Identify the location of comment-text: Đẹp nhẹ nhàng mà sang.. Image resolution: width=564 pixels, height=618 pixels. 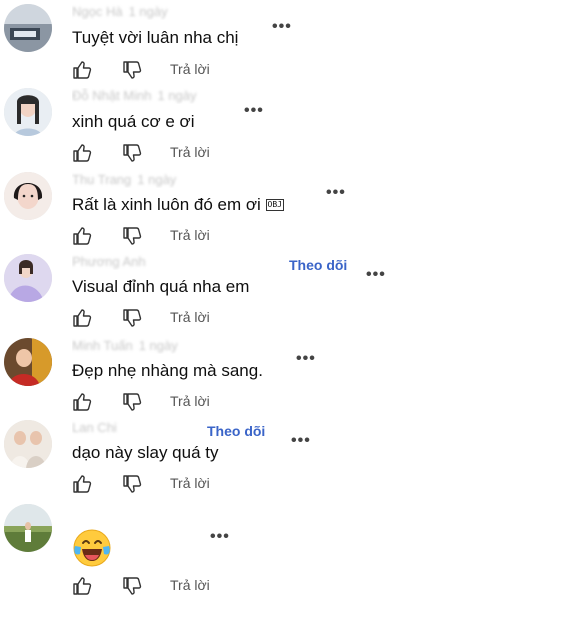
(167, 370).